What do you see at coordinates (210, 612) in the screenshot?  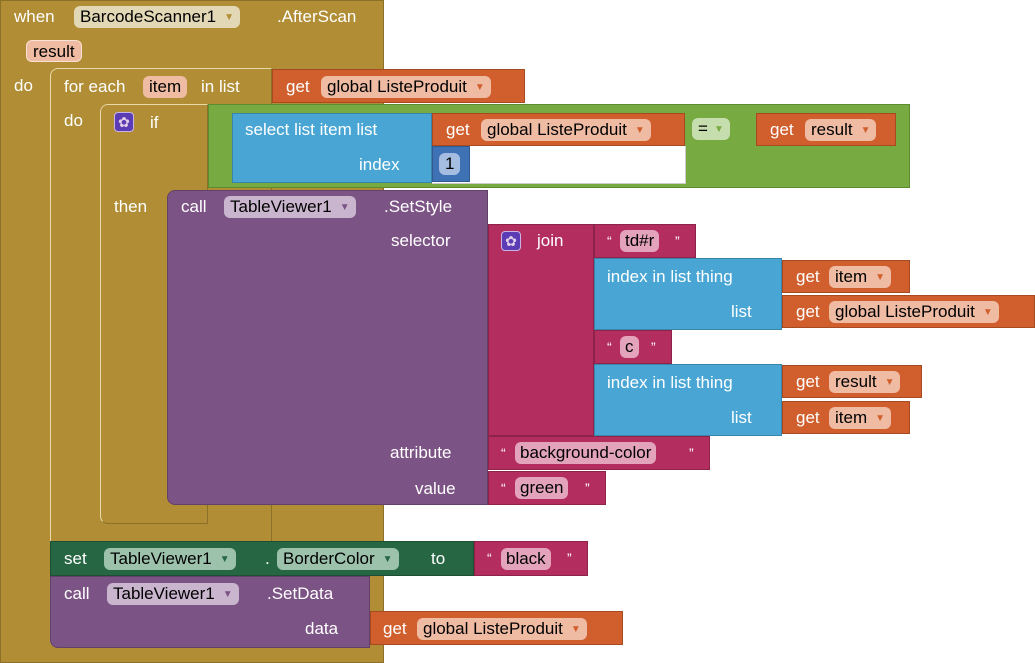 I see `setdata-block: call TableViewer1 ▼ .SetData data` at bounding box center [210, 612].